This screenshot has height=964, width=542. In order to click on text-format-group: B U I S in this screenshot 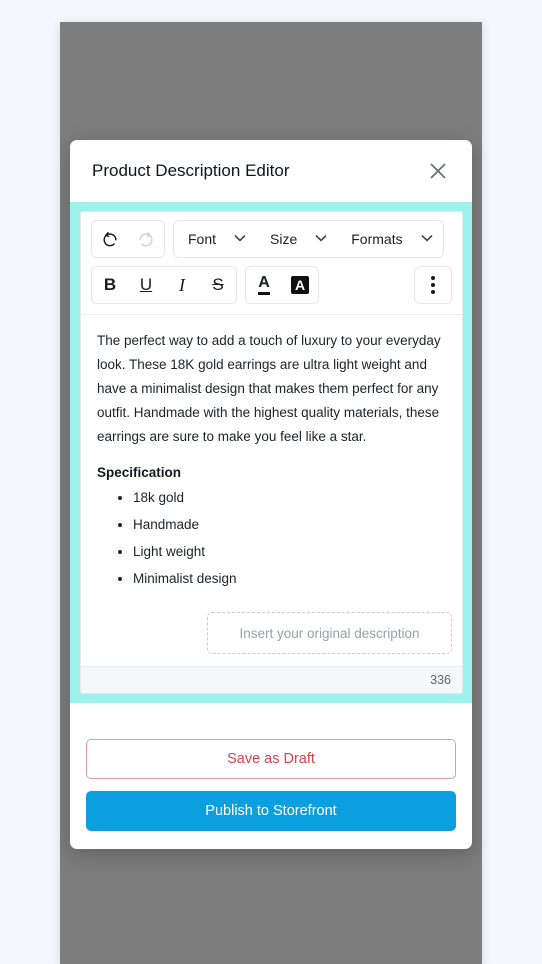, I will do `click(164, 285)`.